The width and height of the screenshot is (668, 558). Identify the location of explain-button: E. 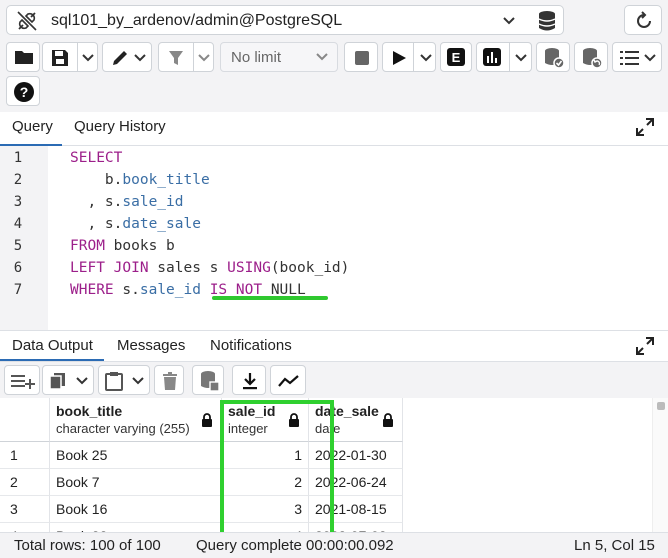
(456, 57).